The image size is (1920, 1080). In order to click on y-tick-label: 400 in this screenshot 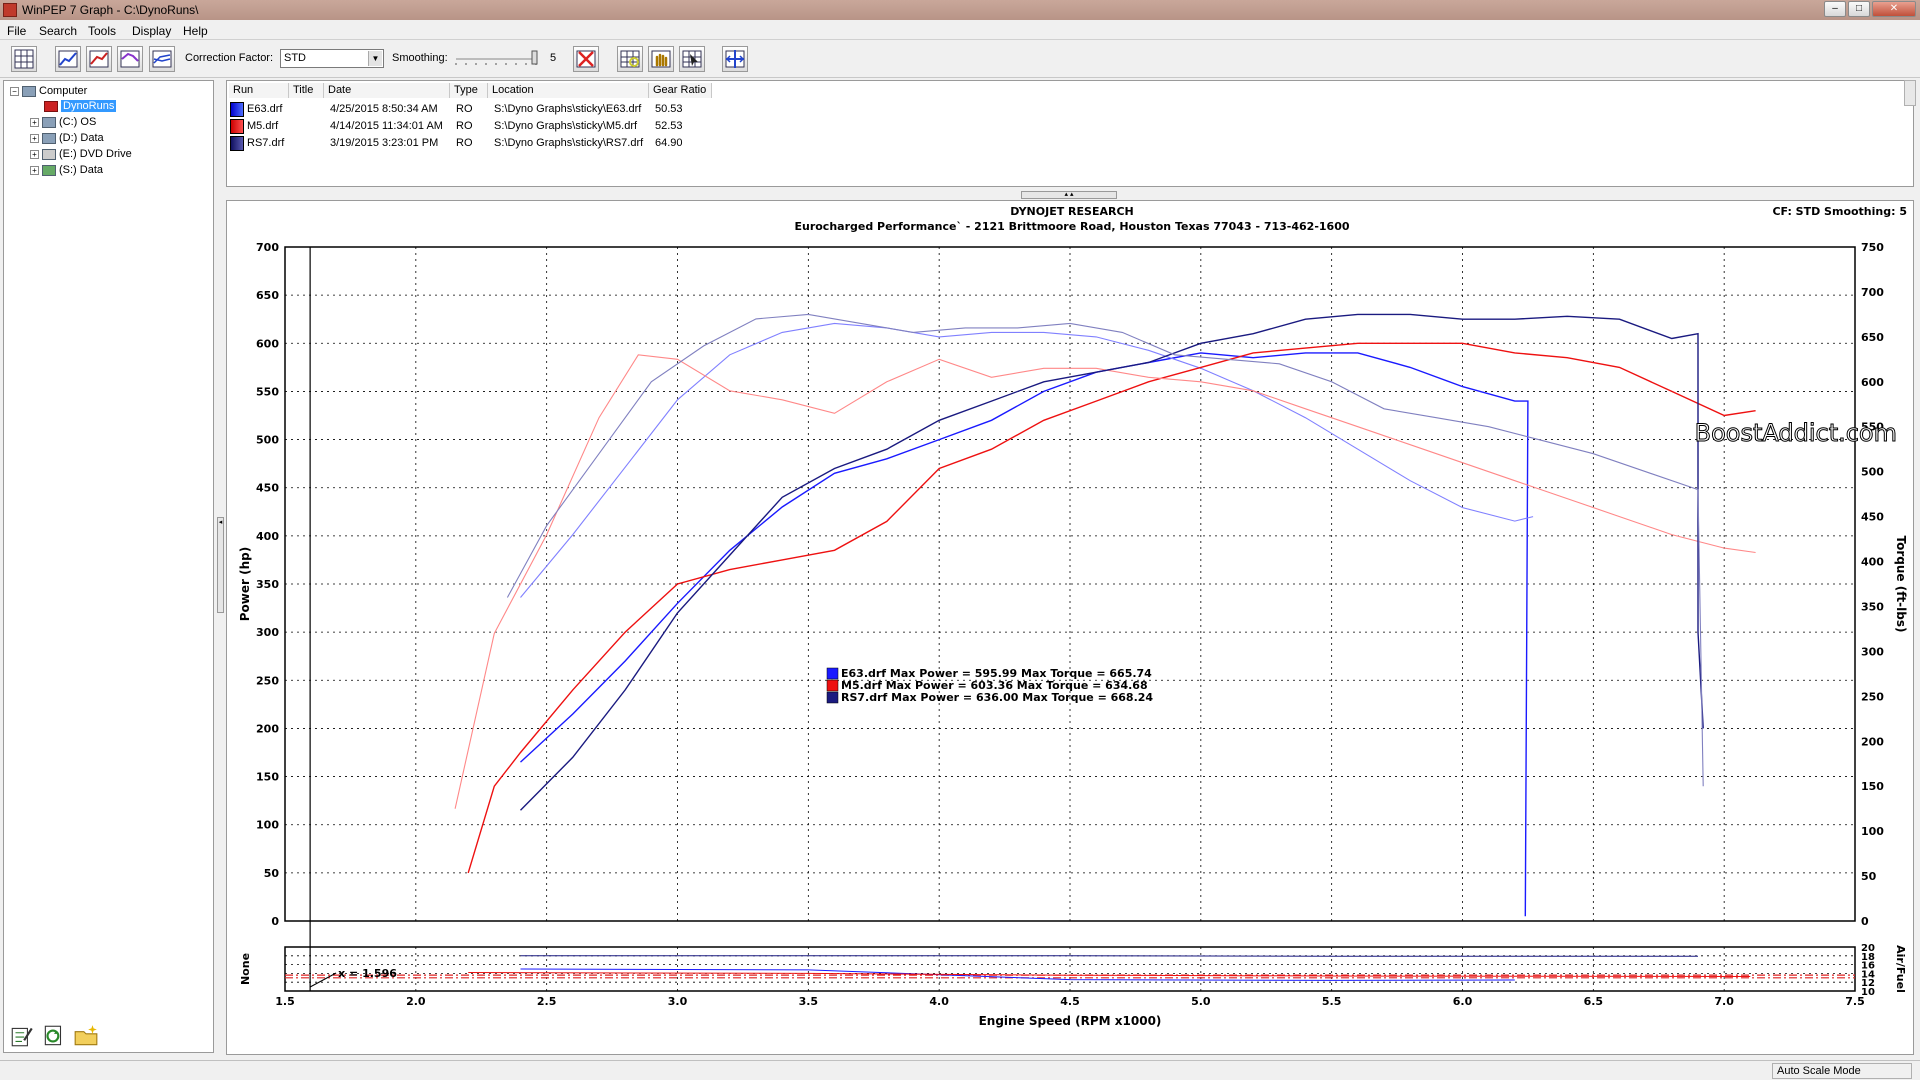, I will do `click(267, 536)`.